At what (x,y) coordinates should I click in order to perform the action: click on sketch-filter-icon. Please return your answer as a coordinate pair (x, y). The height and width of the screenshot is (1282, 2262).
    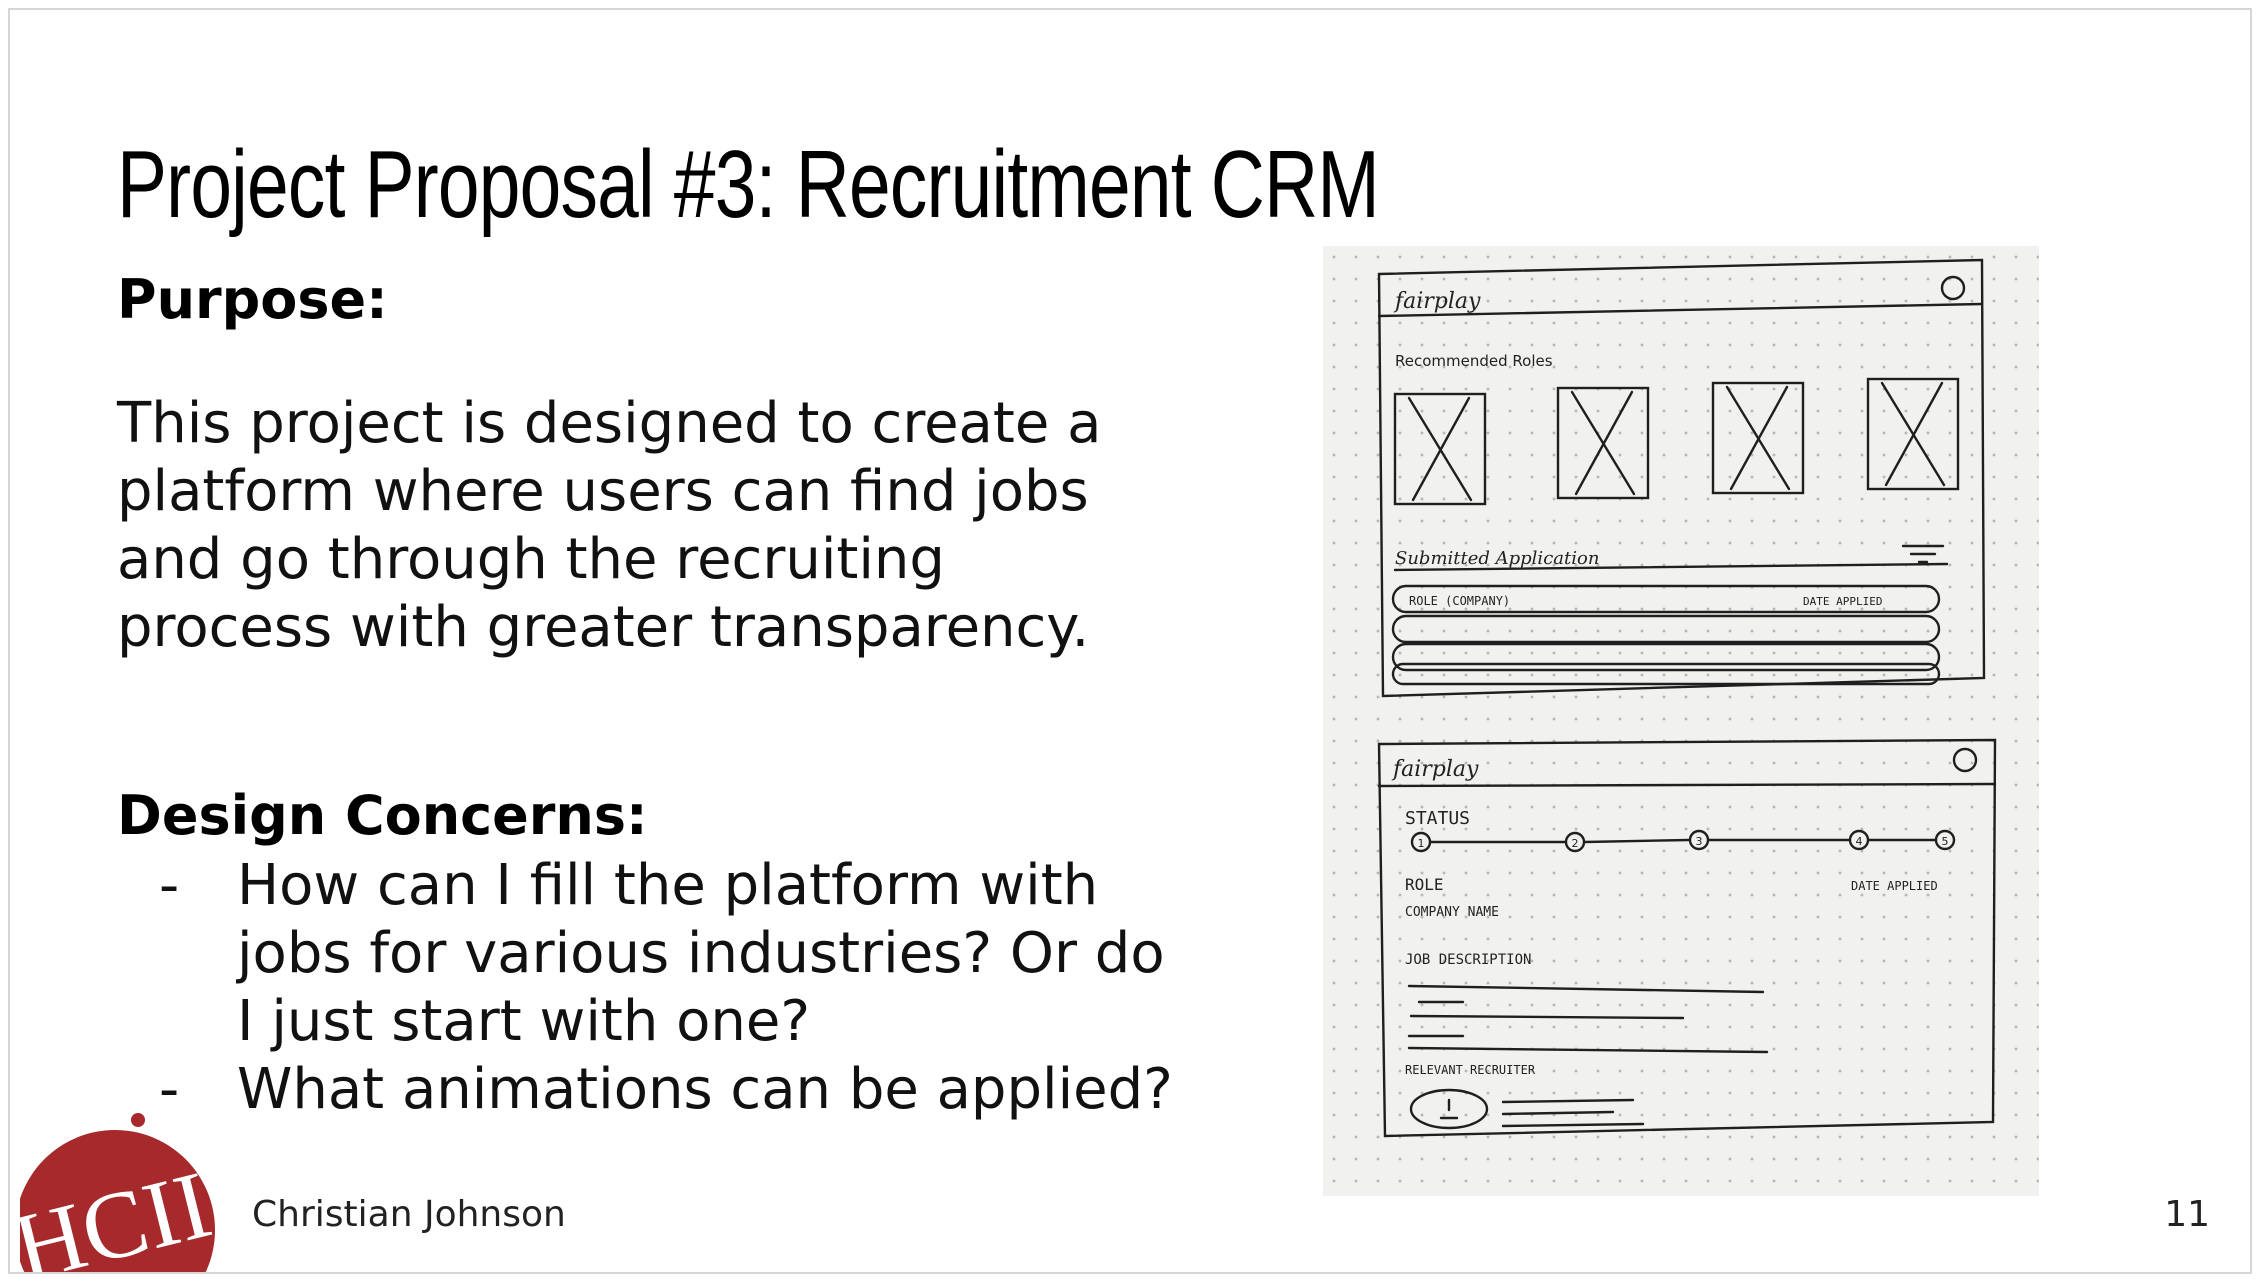
    Looking at the image, I should click on (1923, 554).